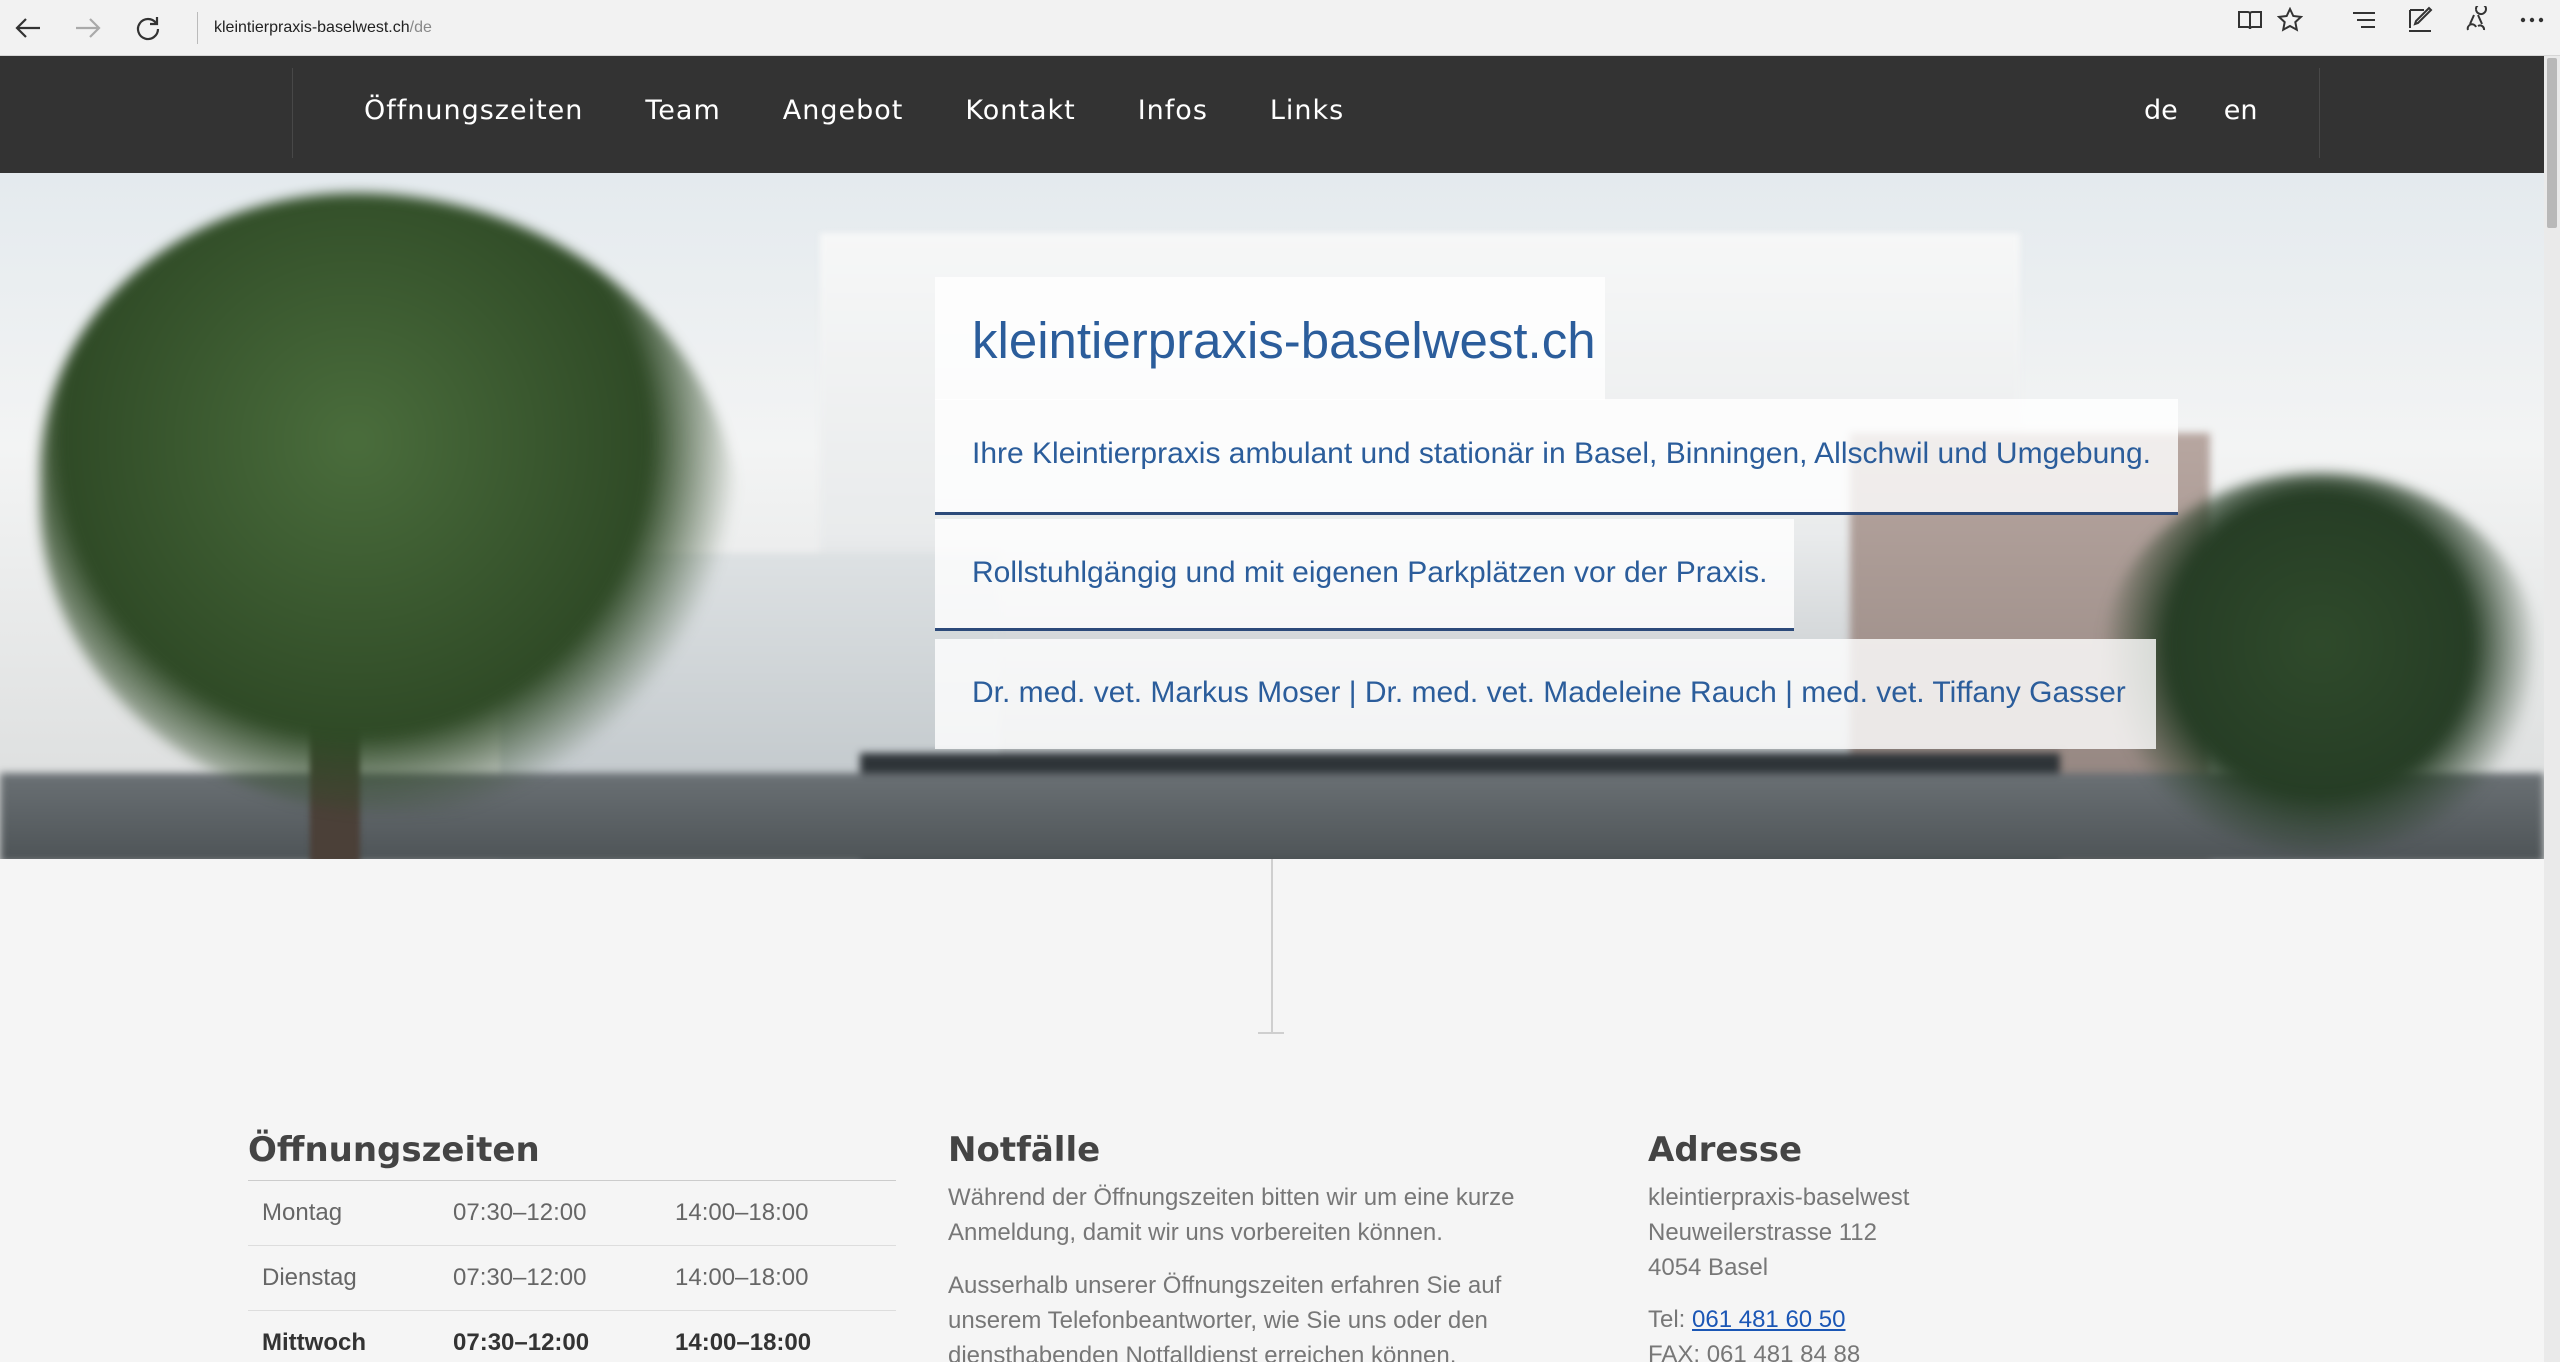 The height and width of the screenshot is (1362, 2560). What do you see at coordinates (843, 111) in the screenshot?
I see `nav-angebot: Angebot` at bounding box center [843, 111].